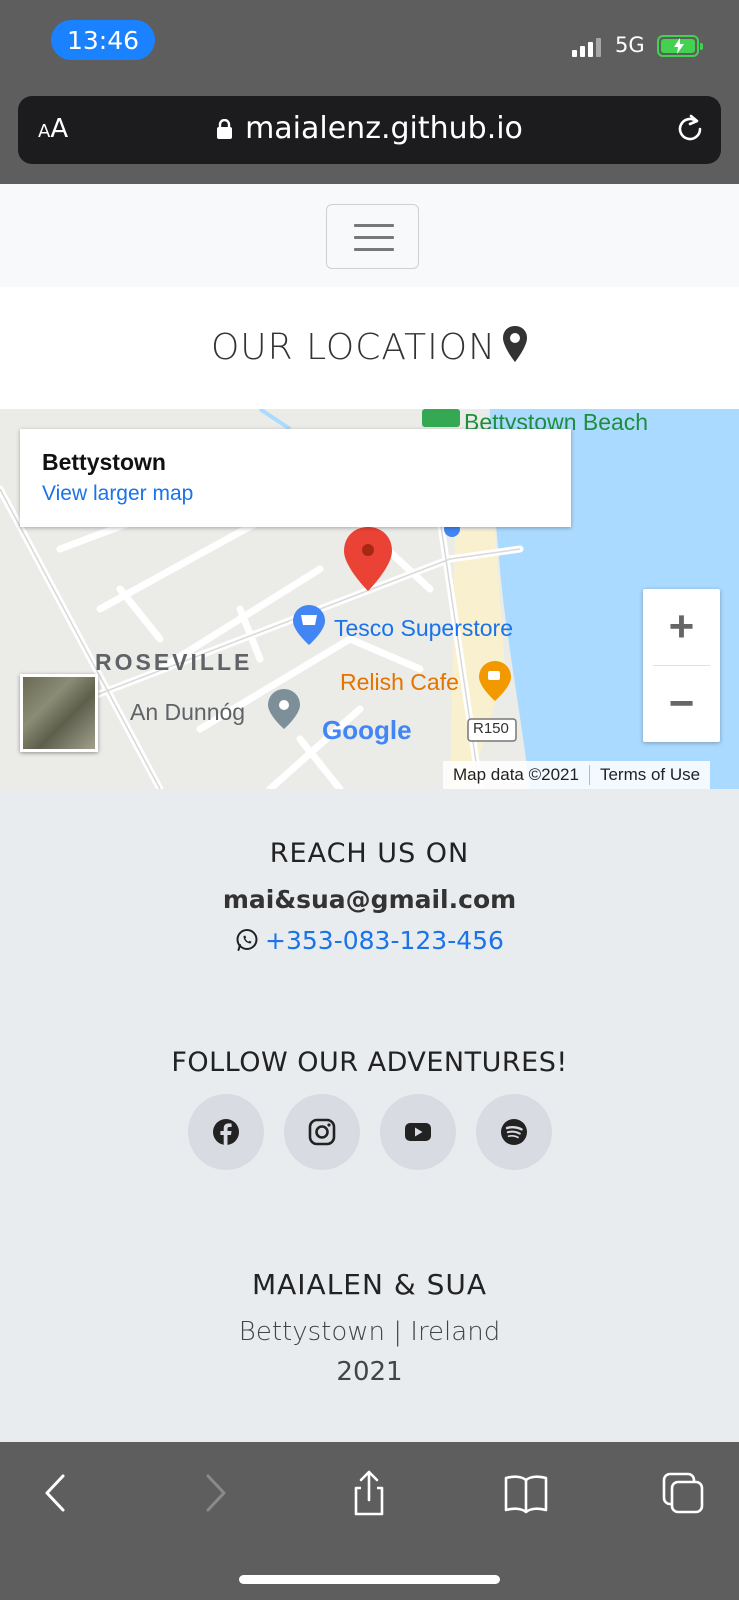  I want to click on tabs-icon, so click(683, 1493).